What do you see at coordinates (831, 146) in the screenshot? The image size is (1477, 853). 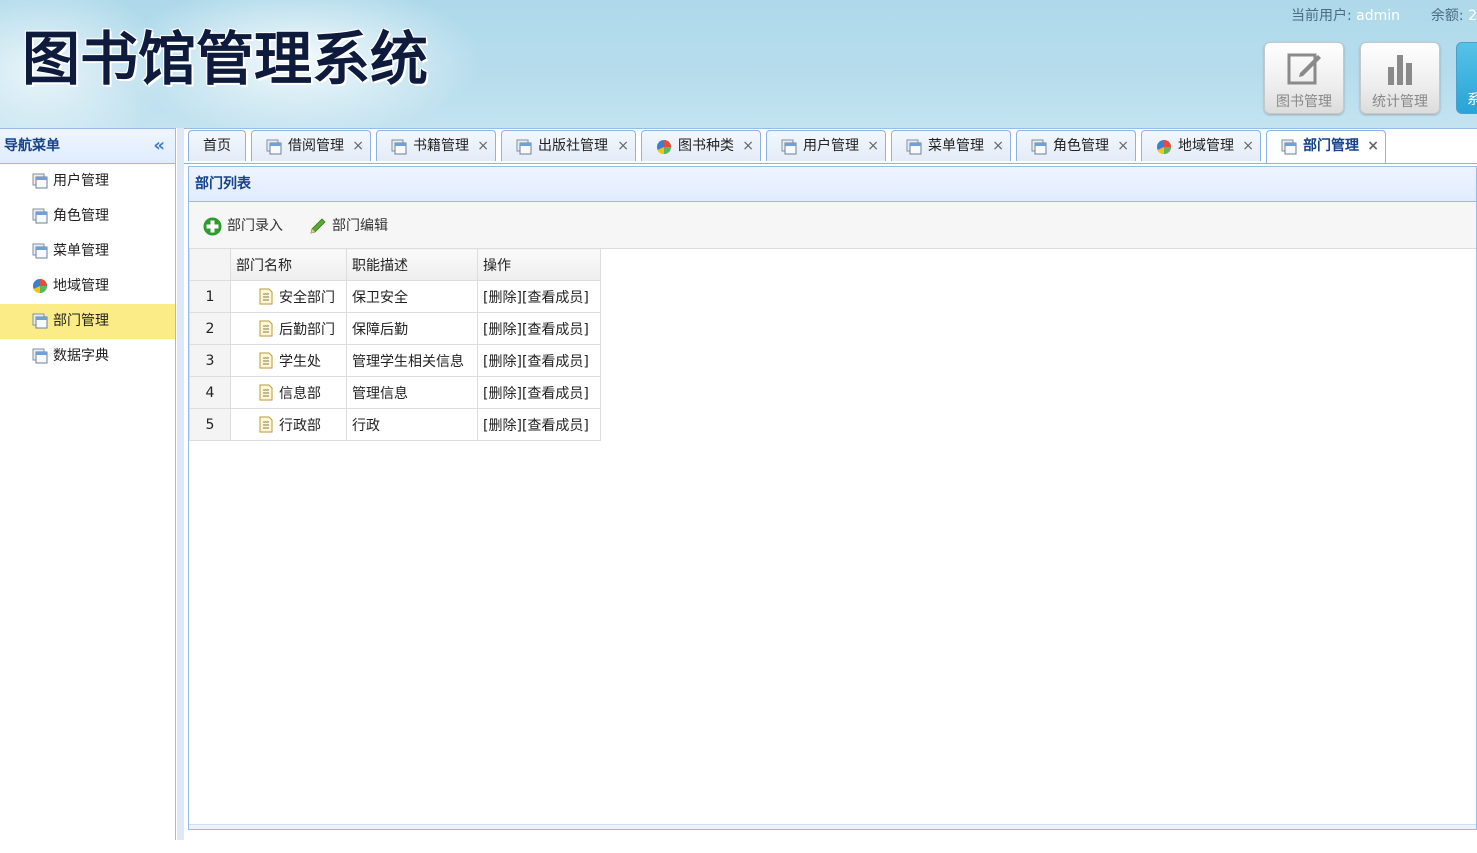 I see `tab-label: 用户管理` at bounding box center [831, 146].